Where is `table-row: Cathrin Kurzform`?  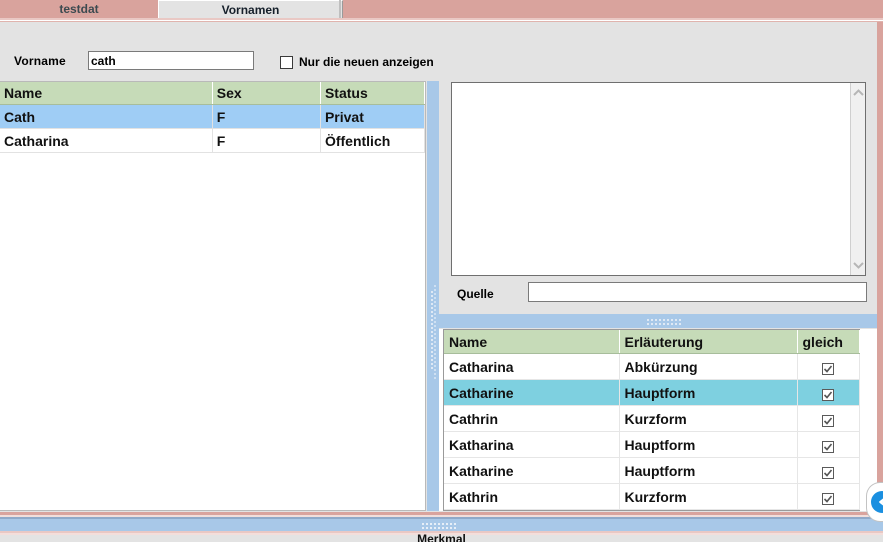
table-row: Cathrin Kurzform is located at coordinates (652, 418).